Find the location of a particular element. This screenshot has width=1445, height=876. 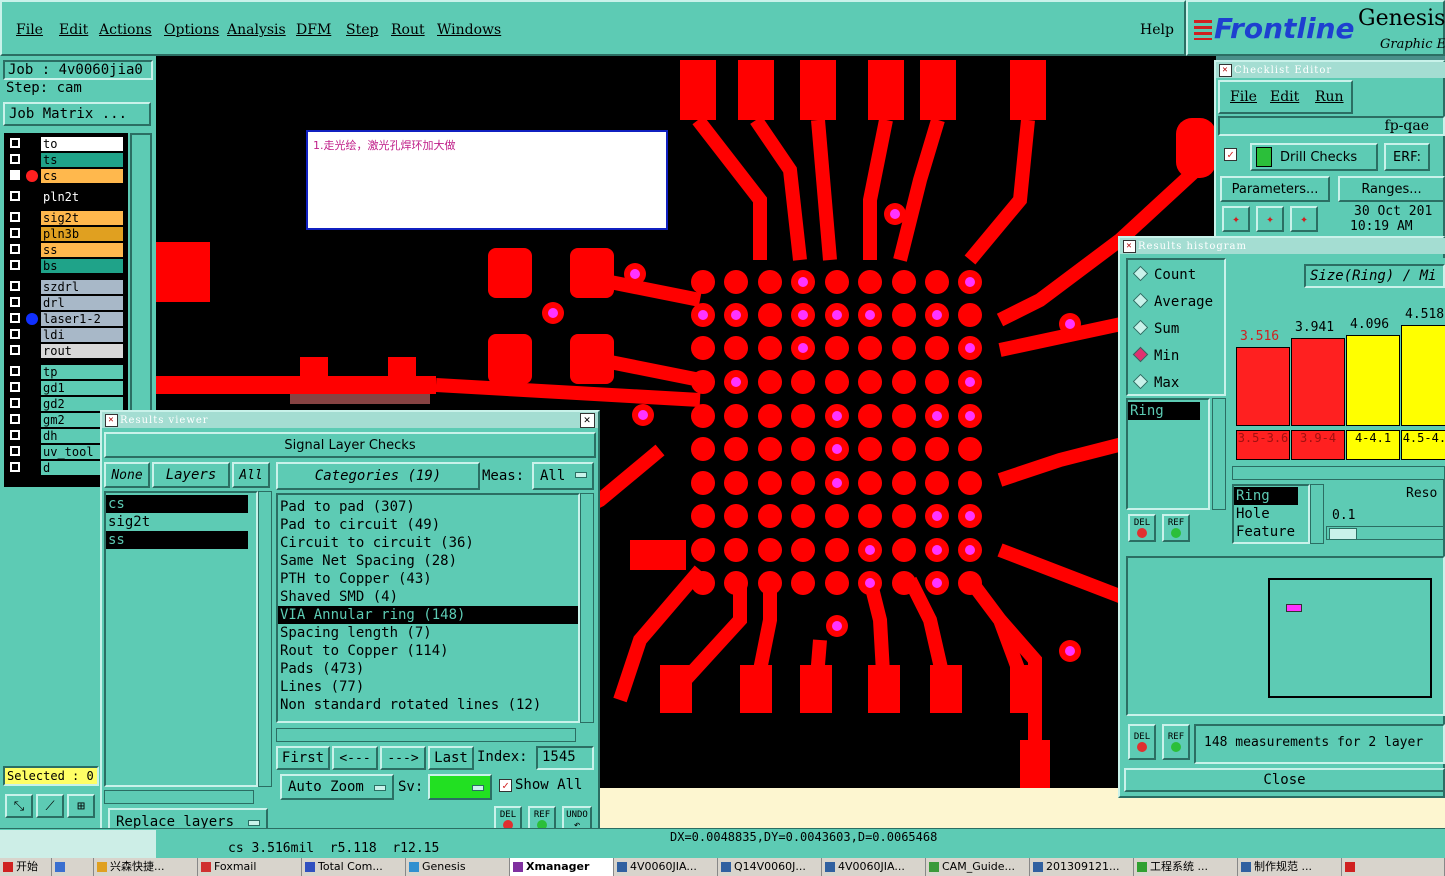

menu-dfm: DFM is located at coordinates (313, 30).